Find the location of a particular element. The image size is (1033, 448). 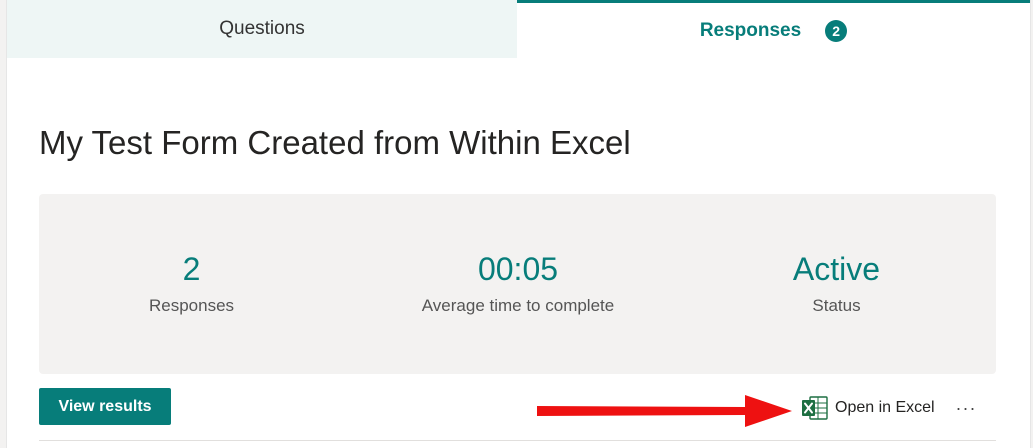

red-arrow-annotation is located at coordinates (664, 411).